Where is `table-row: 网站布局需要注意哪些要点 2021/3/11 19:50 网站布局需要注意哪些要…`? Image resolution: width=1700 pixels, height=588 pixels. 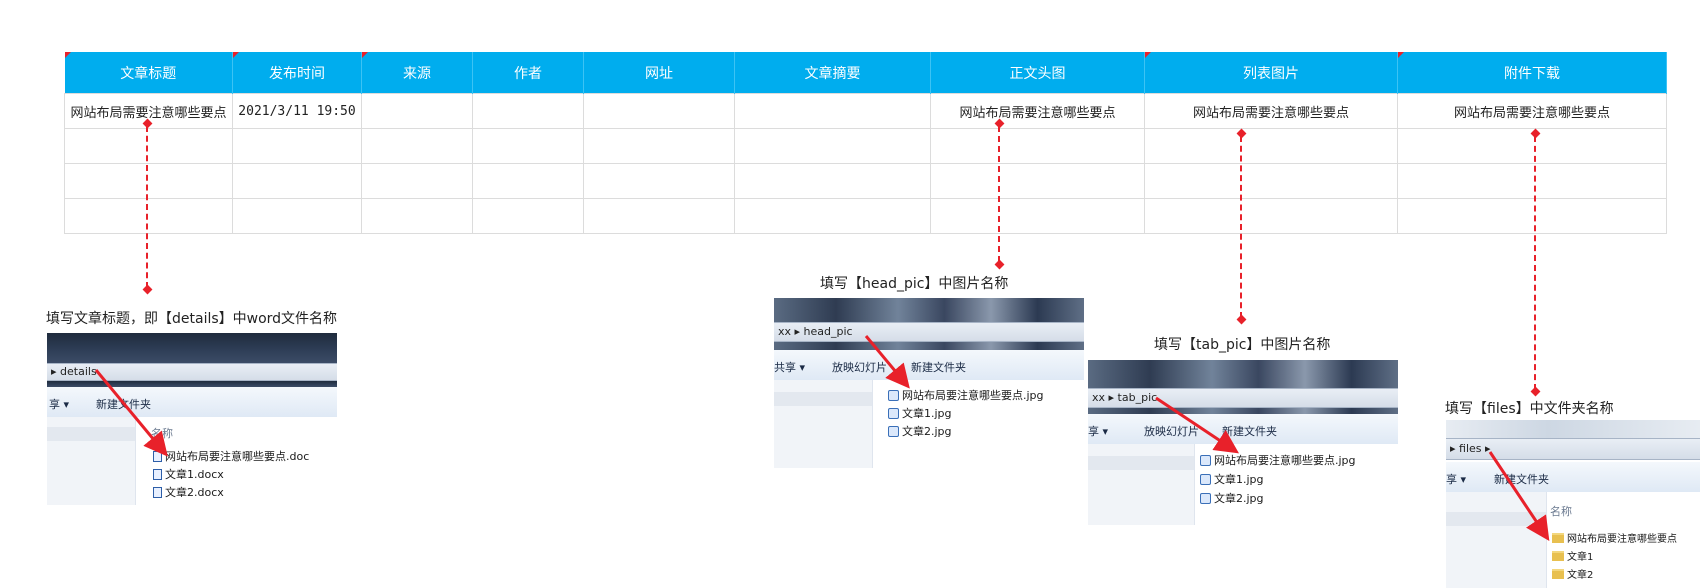 table-row: 网站布局需要注意哪些要点 2021/3/11 19:50 网站布局需要注意哪些要… is located at coordinates (865, 111).